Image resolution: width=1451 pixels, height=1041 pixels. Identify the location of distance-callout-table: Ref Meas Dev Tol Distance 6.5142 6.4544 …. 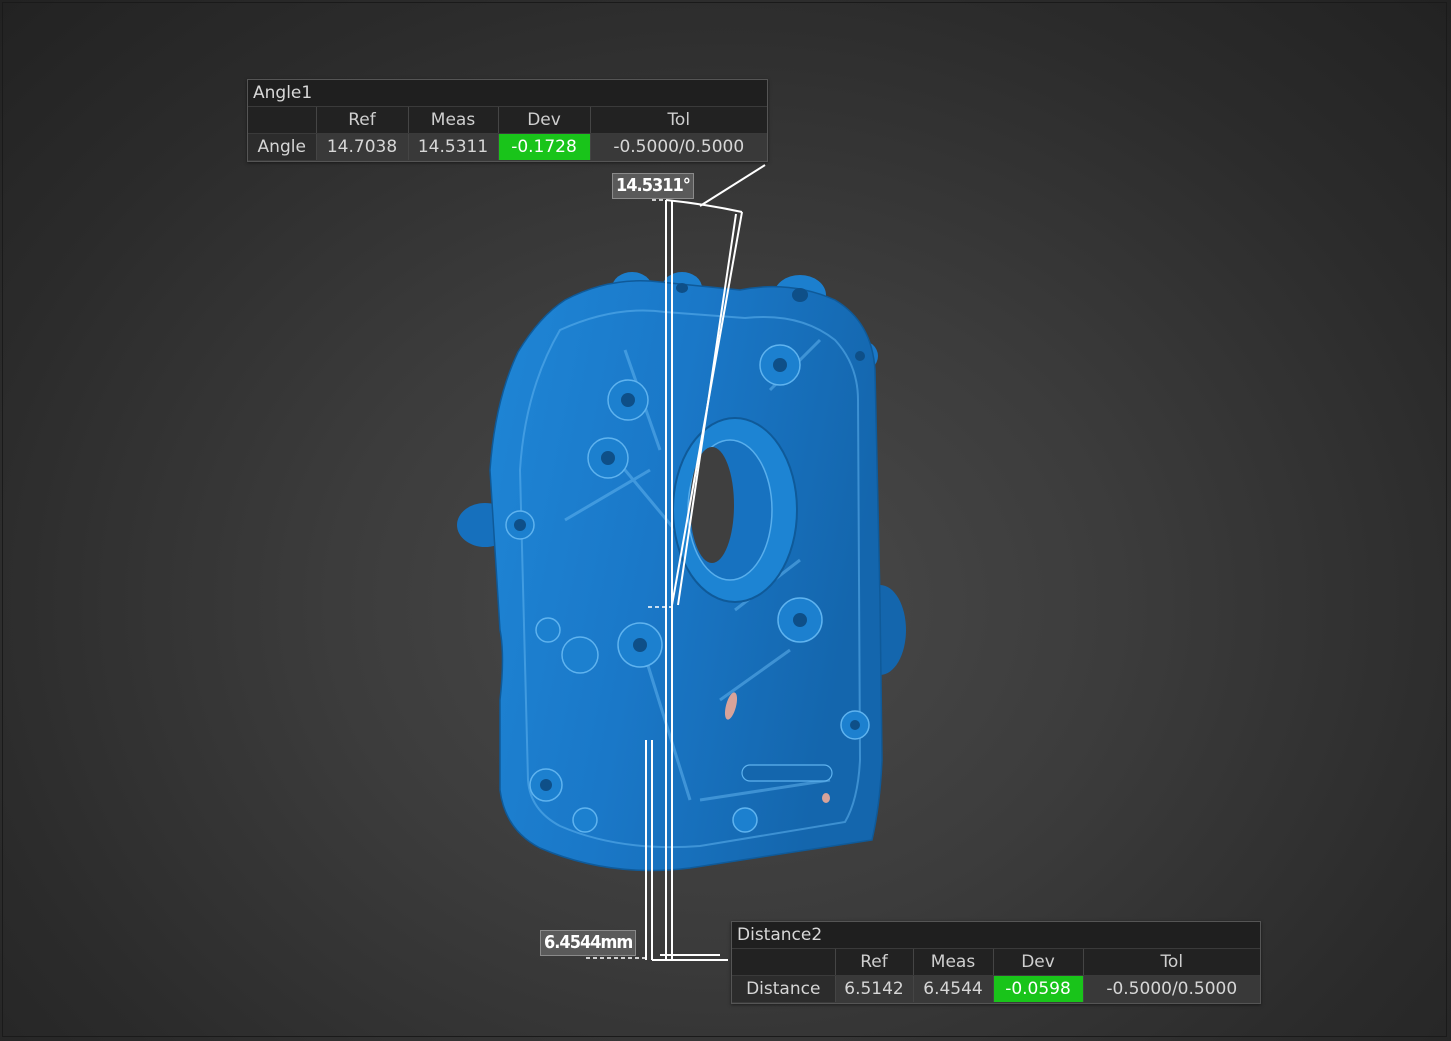
(996, 976).